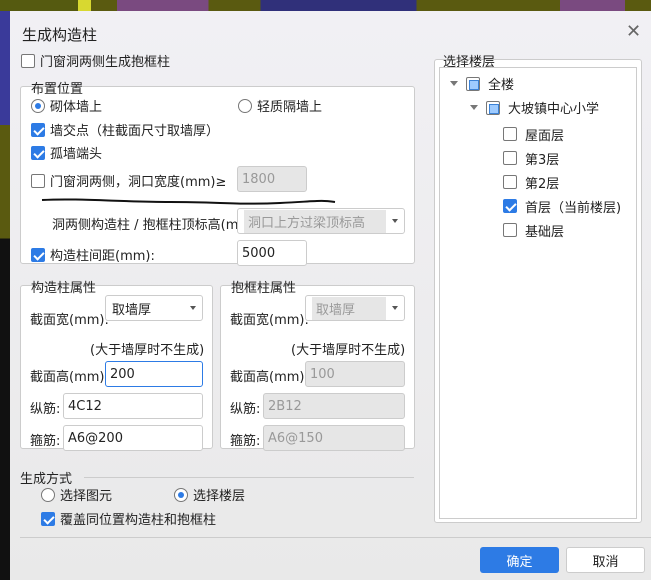 Image resolution: width=651 pixels, height=580 pixels. I want to click on wall-intersection-checkbox: 墙交点（柱截面尺寸取墙厚）, so click(125, 129).